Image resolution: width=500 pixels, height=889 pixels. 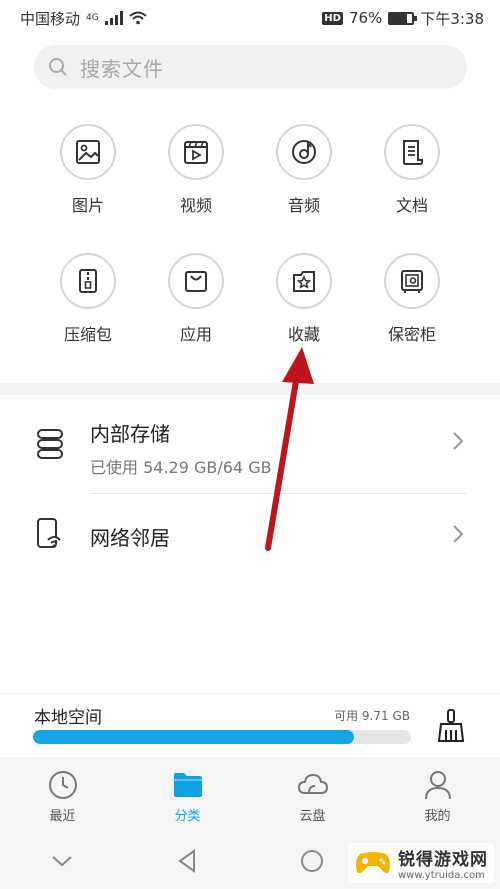 I want to click on category-safe: 保密柜, so click(x=412, y=299).